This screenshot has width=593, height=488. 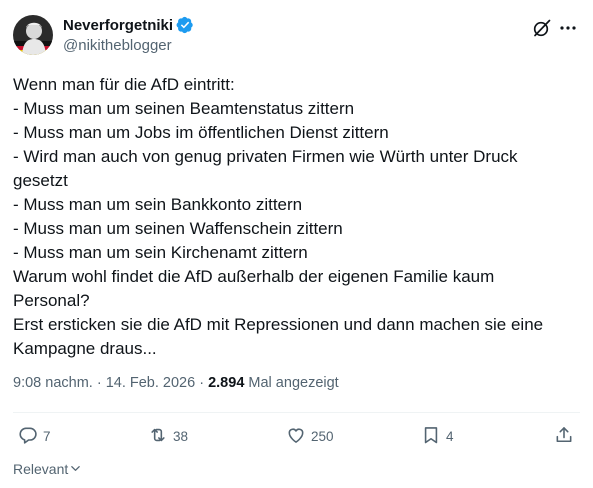 What do you see at coordinates (53, 383) in the screenshot?
I see `timestamp-time: 9:08 nachm.` at bounding box center [53, 383].